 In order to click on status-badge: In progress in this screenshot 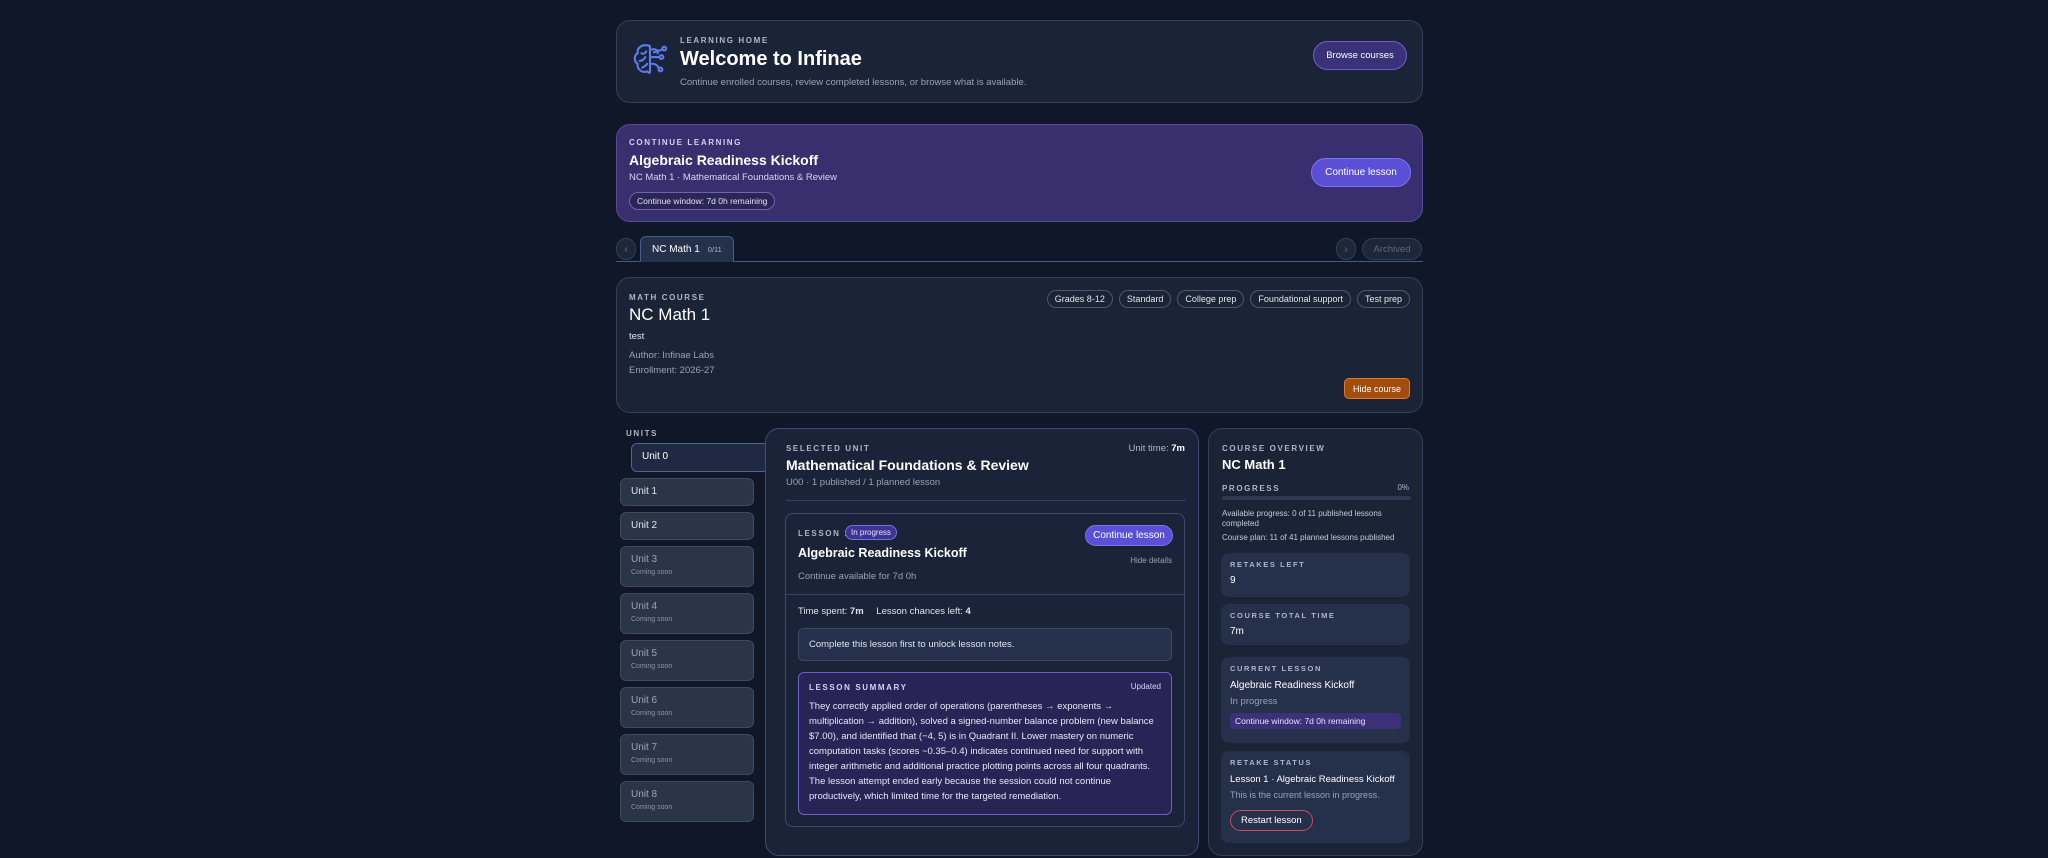, I will do `click(871, 532)`.